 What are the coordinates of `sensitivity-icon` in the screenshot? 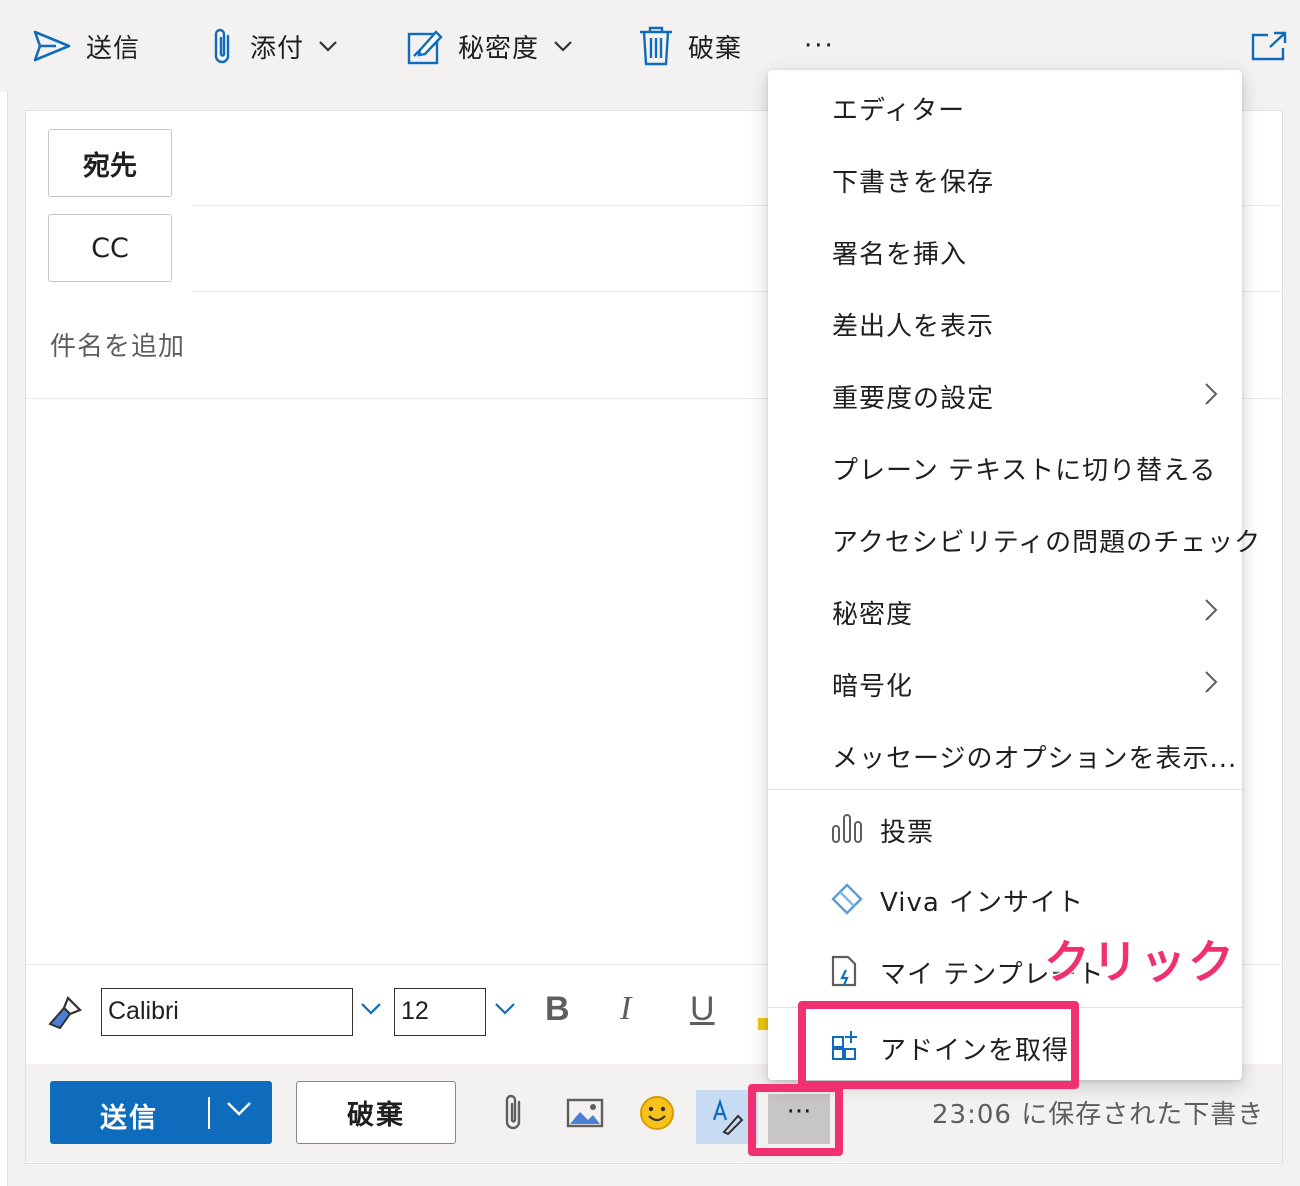 It's located at (425, 47).